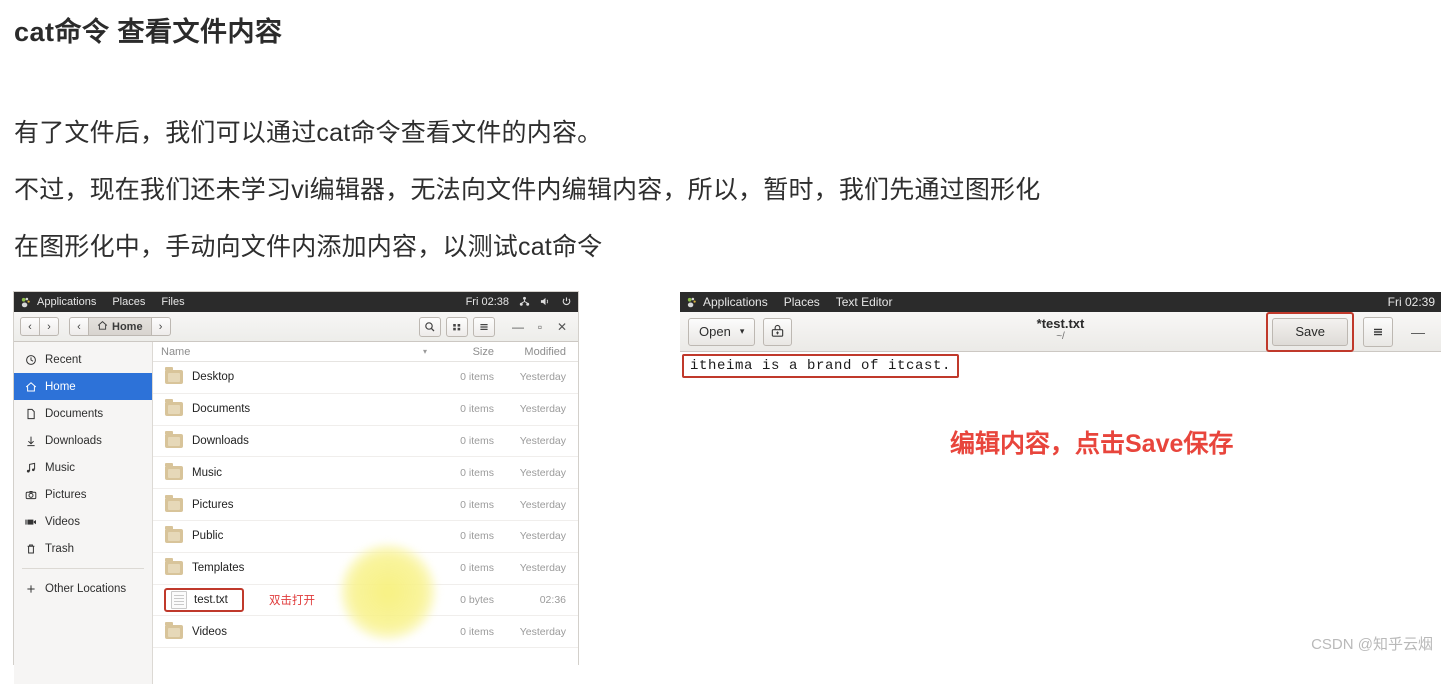  I want to click on network-icon, so click(524, 302).